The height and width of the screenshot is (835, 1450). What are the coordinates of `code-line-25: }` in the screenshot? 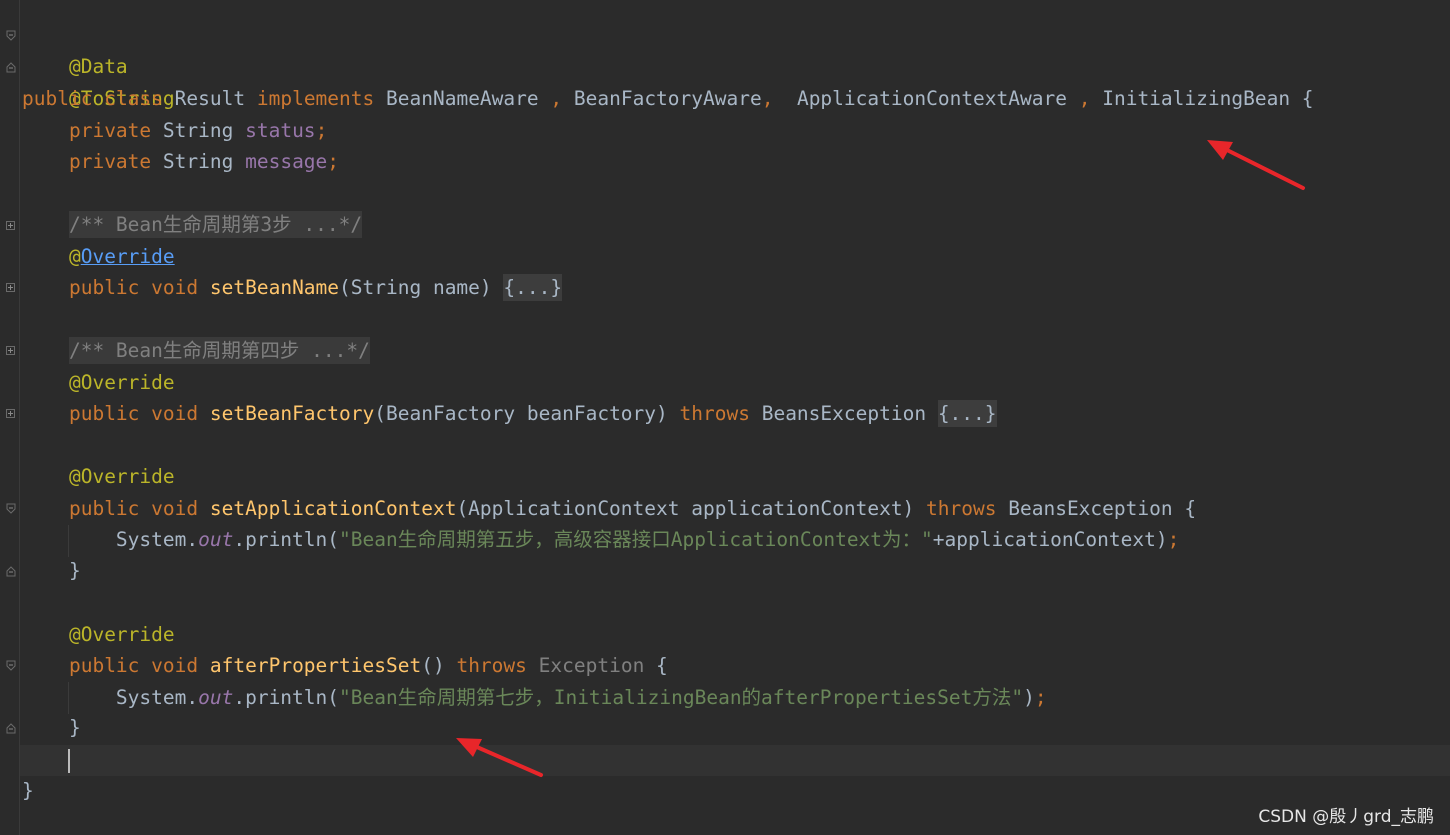 It's located at (28, 790).